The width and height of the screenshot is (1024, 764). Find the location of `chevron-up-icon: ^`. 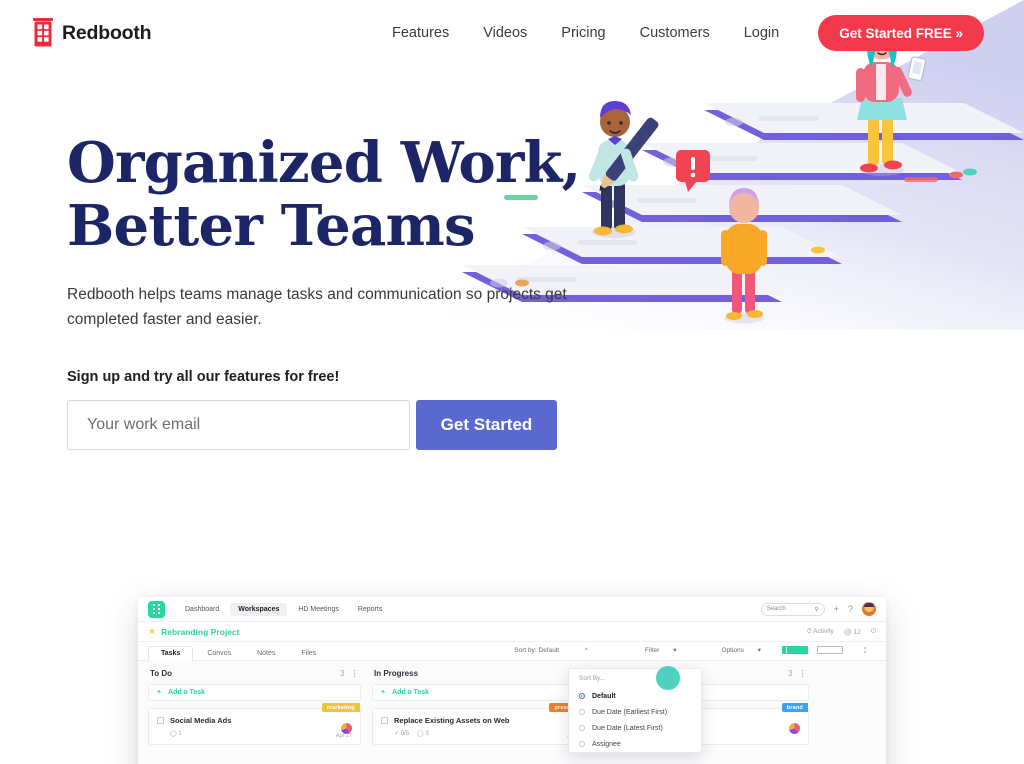

chevron-up-icon: ^ is located at coordinates (586, 650).